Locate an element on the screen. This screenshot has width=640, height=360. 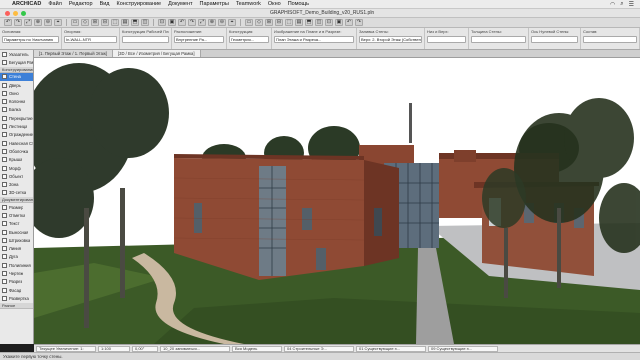
wifi-icon: ◠ is located at coordinates (612, 4).